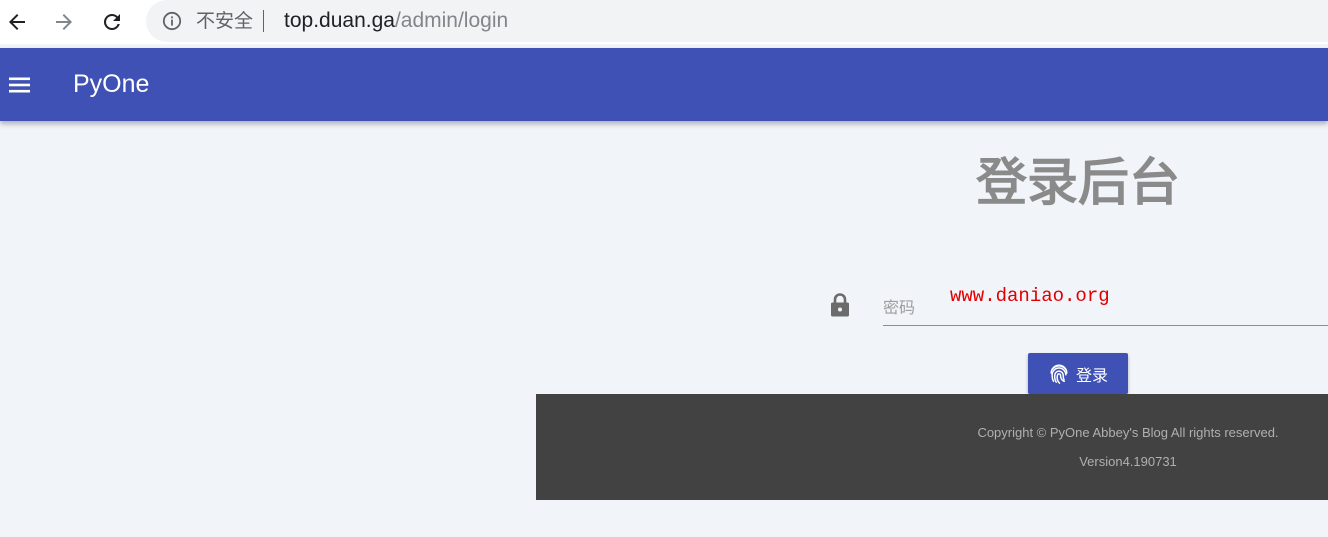  I want to click on forward-arrow-icon, so click(64, 22).